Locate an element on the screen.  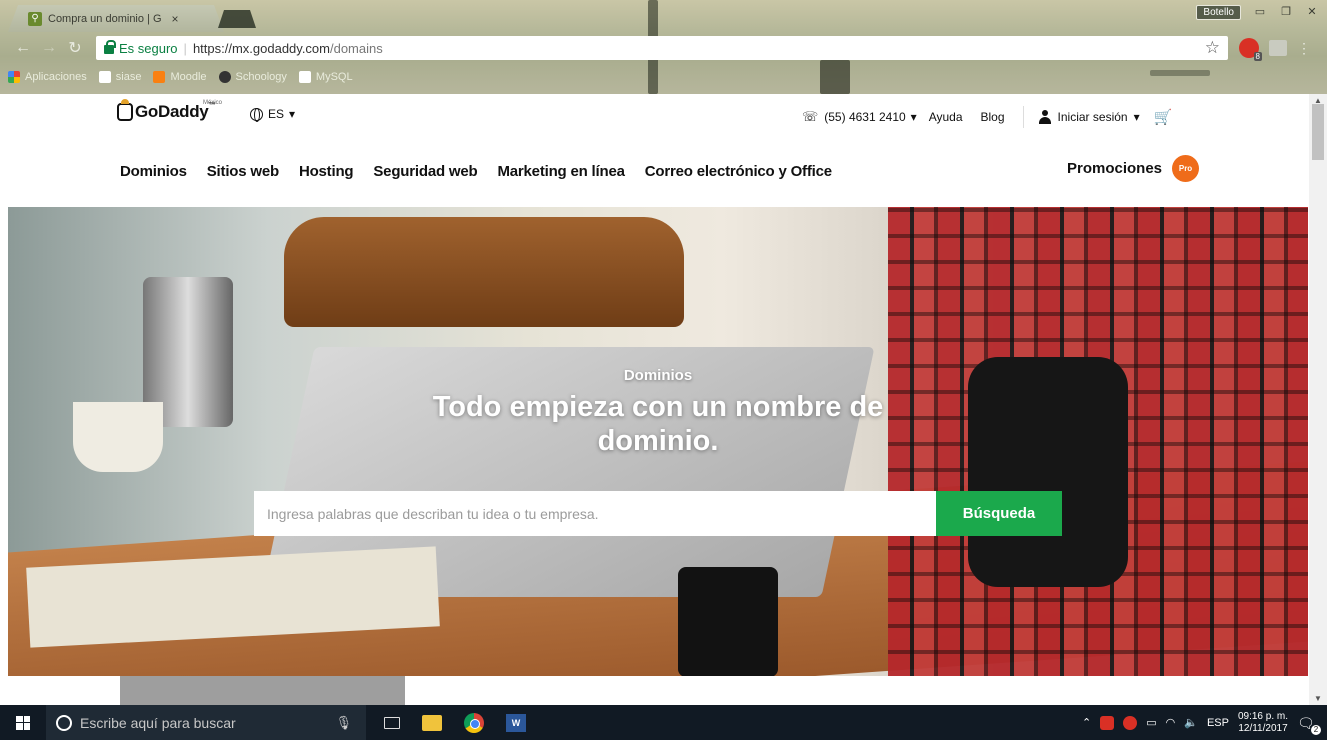
secure-label: Es seguro is located at coordinates (148, 48).